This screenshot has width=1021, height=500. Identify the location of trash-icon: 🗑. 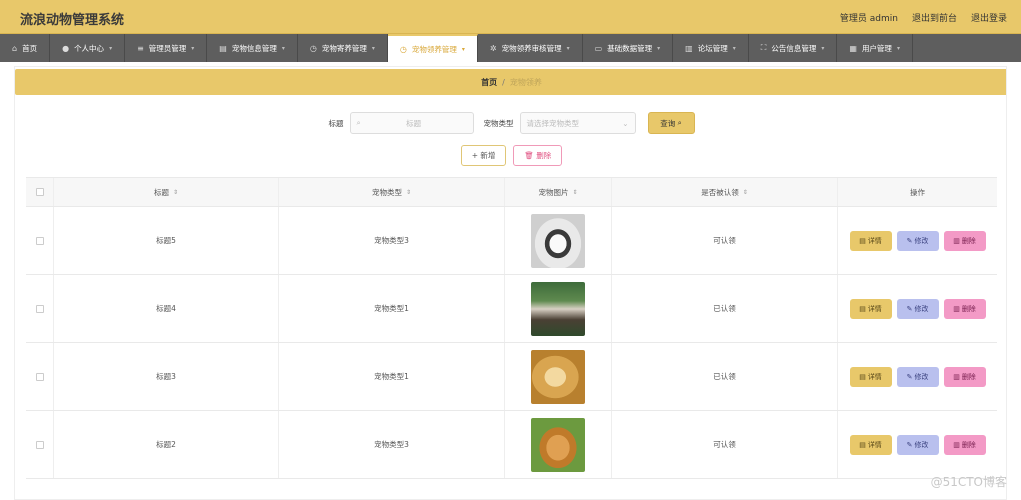
(530, 155).